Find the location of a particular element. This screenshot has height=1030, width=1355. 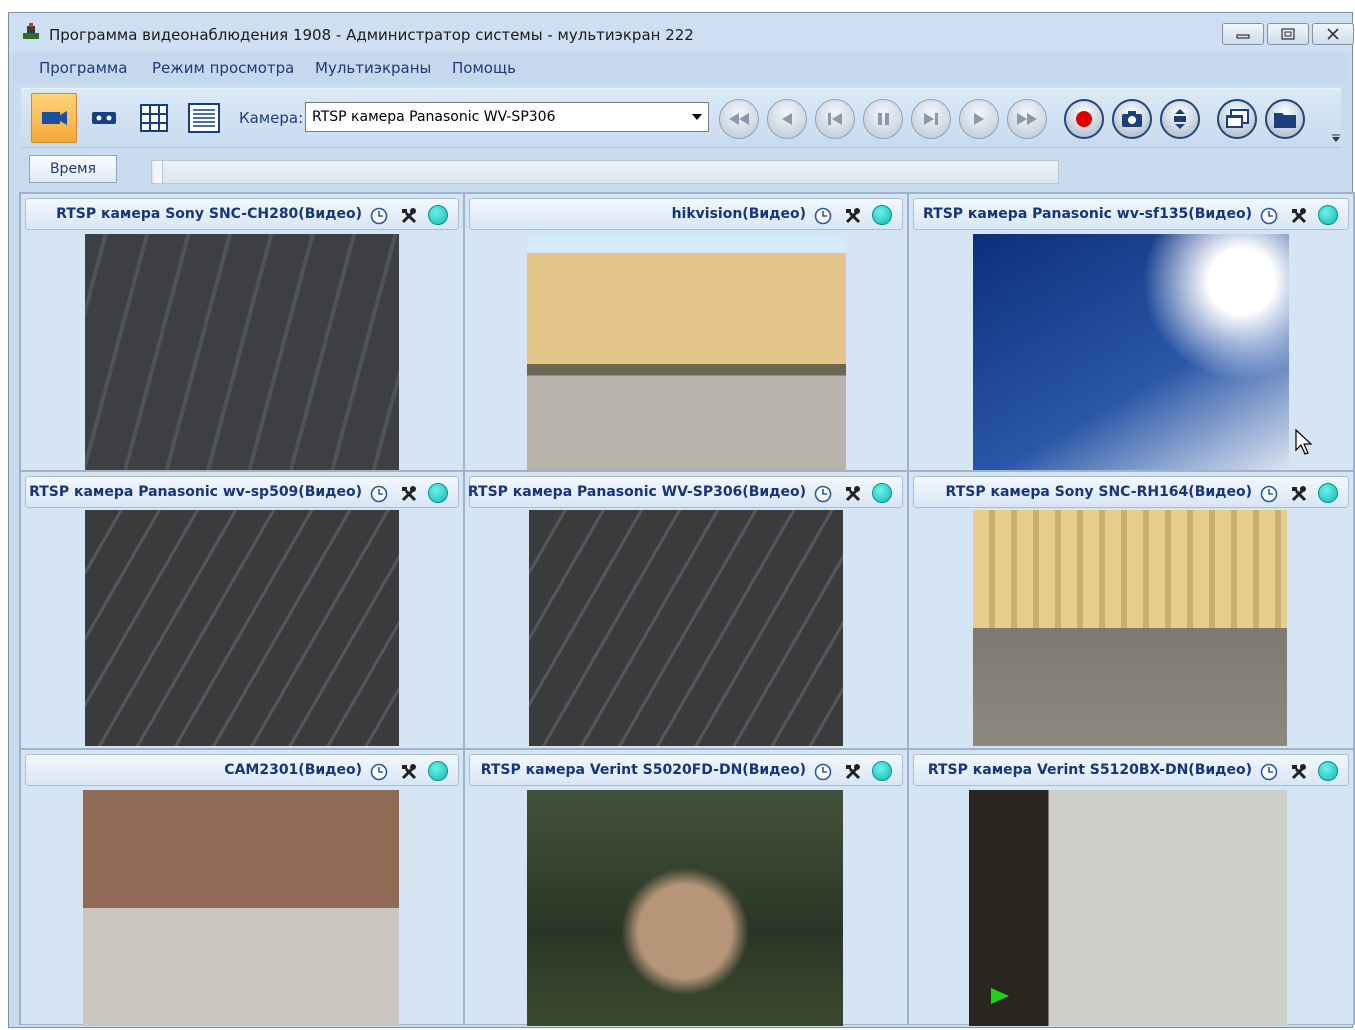

camera-cell: RTSP камера Sony SNC-RH164(Видео) is located at coordinates (1131, 610).